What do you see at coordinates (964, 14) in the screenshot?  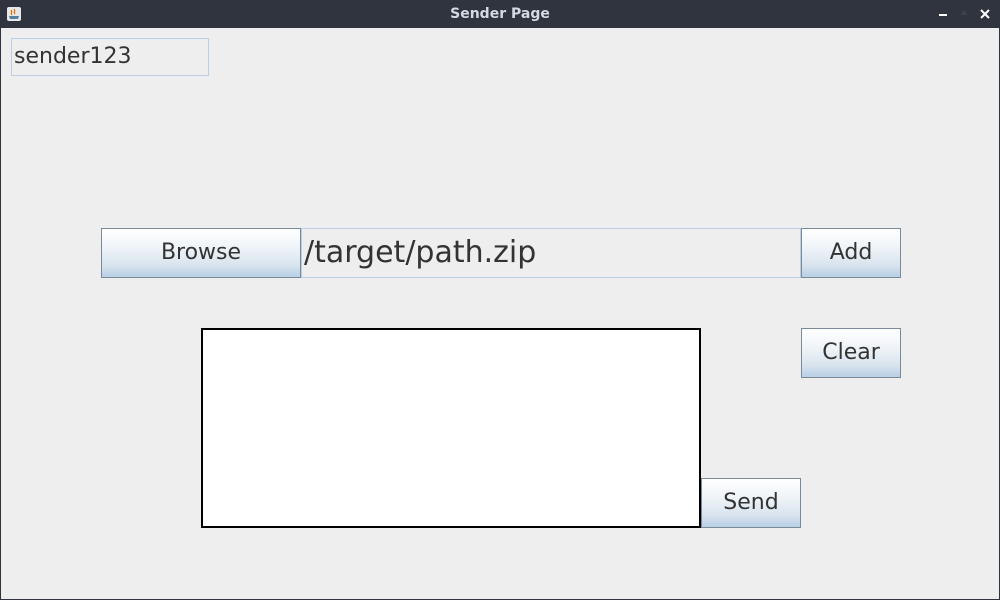 I see `maximize-icon` at bounding box center [964, 14].